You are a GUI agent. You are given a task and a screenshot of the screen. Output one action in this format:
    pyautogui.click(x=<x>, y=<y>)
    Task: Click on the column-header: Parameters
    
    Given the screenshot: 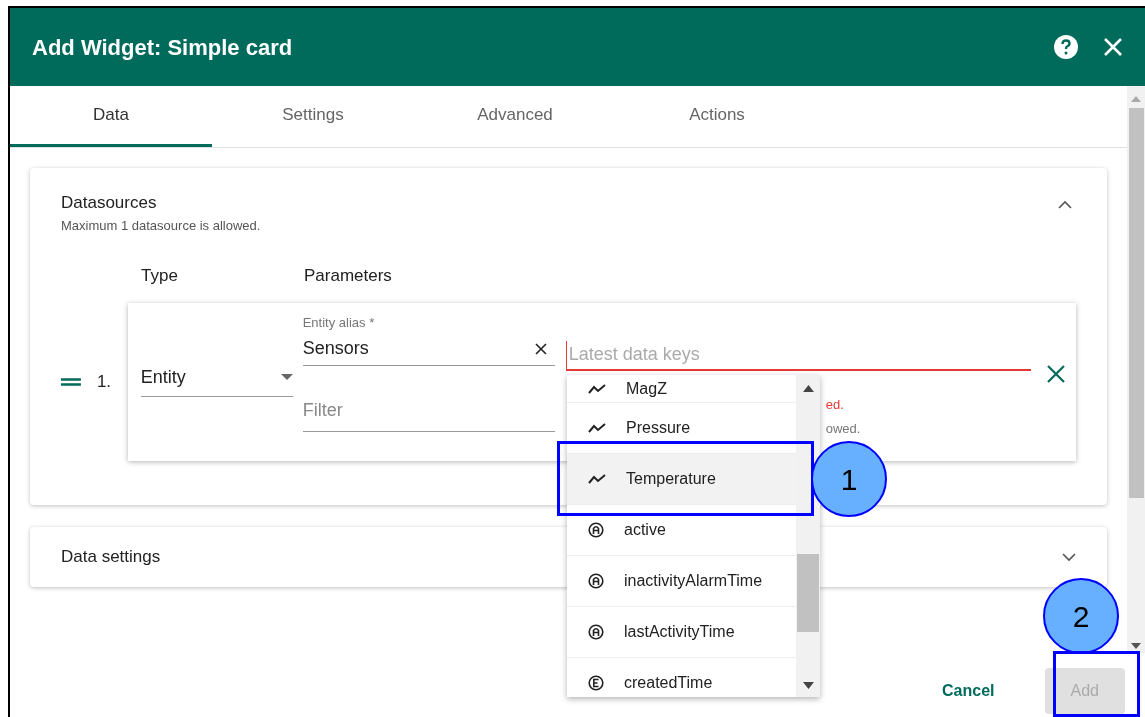 What is the action you would take?
    pyautogui.click(x=348, y=276)
    